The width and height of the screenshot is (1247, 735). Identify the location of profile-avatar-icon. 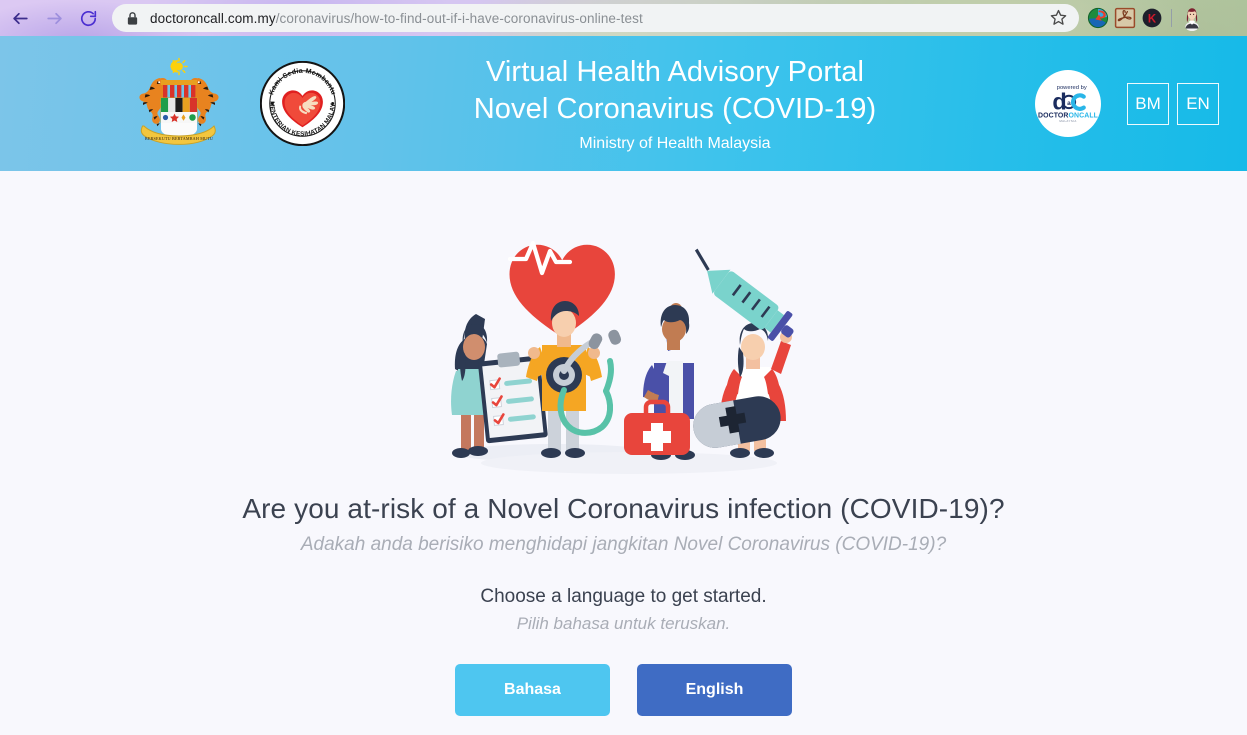
(1192, 18).